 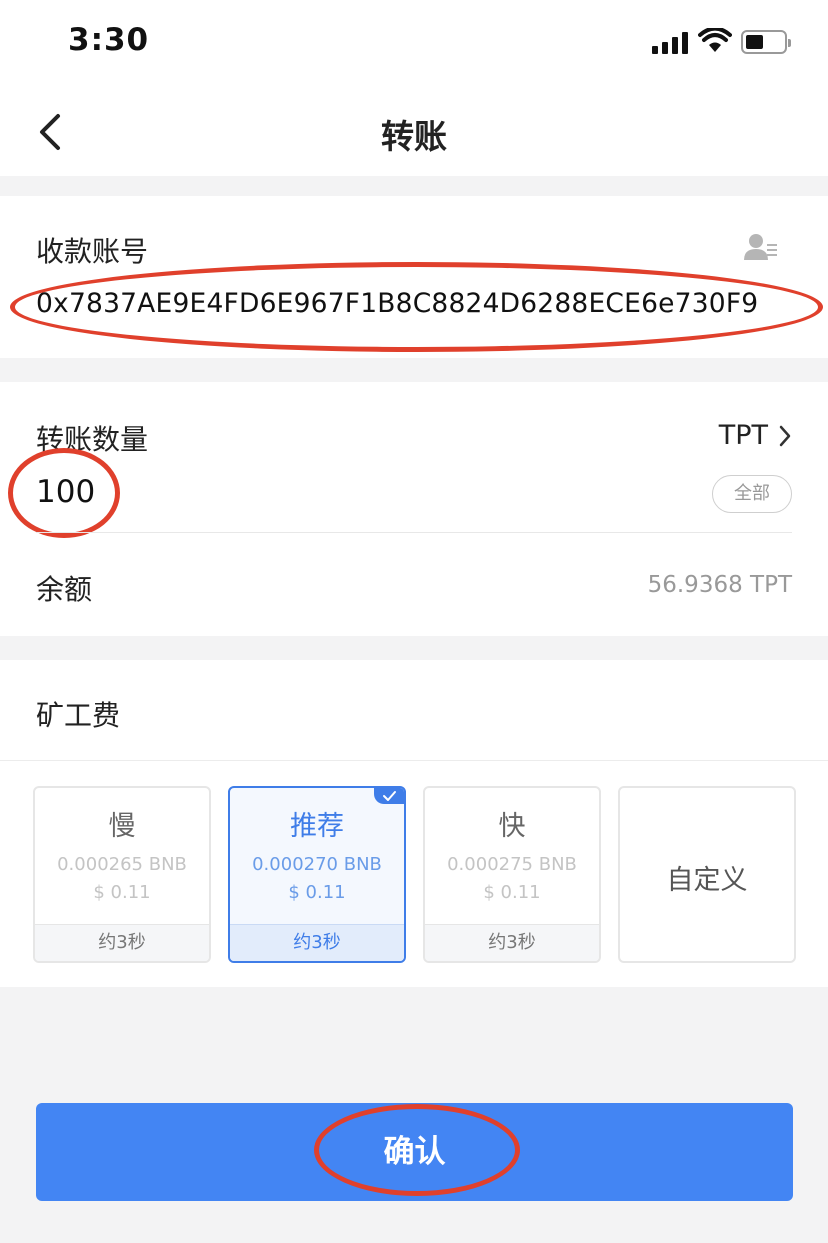 What do you see at coordinates (715, 40) in the screenshot?
I see `wifi-icon` at bounding box center [715, 40].